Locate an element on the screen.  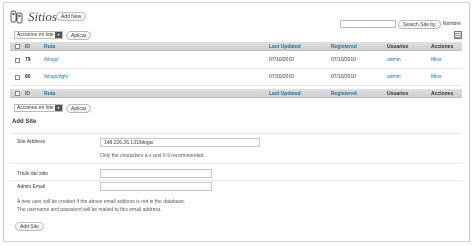
add-site-heading: Add Site is located at coordinates (24, 122).